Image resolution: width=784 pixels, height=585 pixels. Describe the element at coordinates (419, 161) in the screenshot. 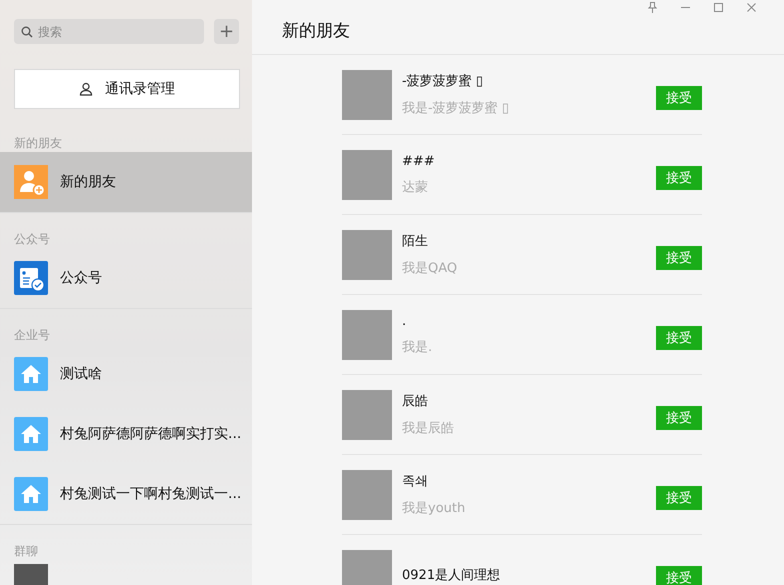

I see `contact-name: ###` at that location.